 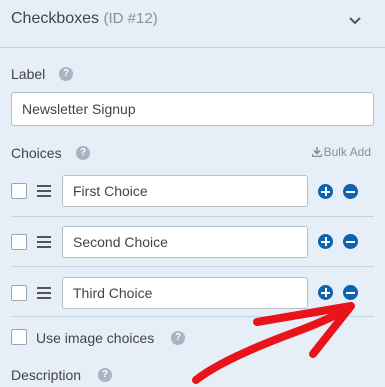 What do you see at coordinates (19, 337) in the screenshot?
I see `use-image-choices-checkbox` at bounding box center [19, 337].